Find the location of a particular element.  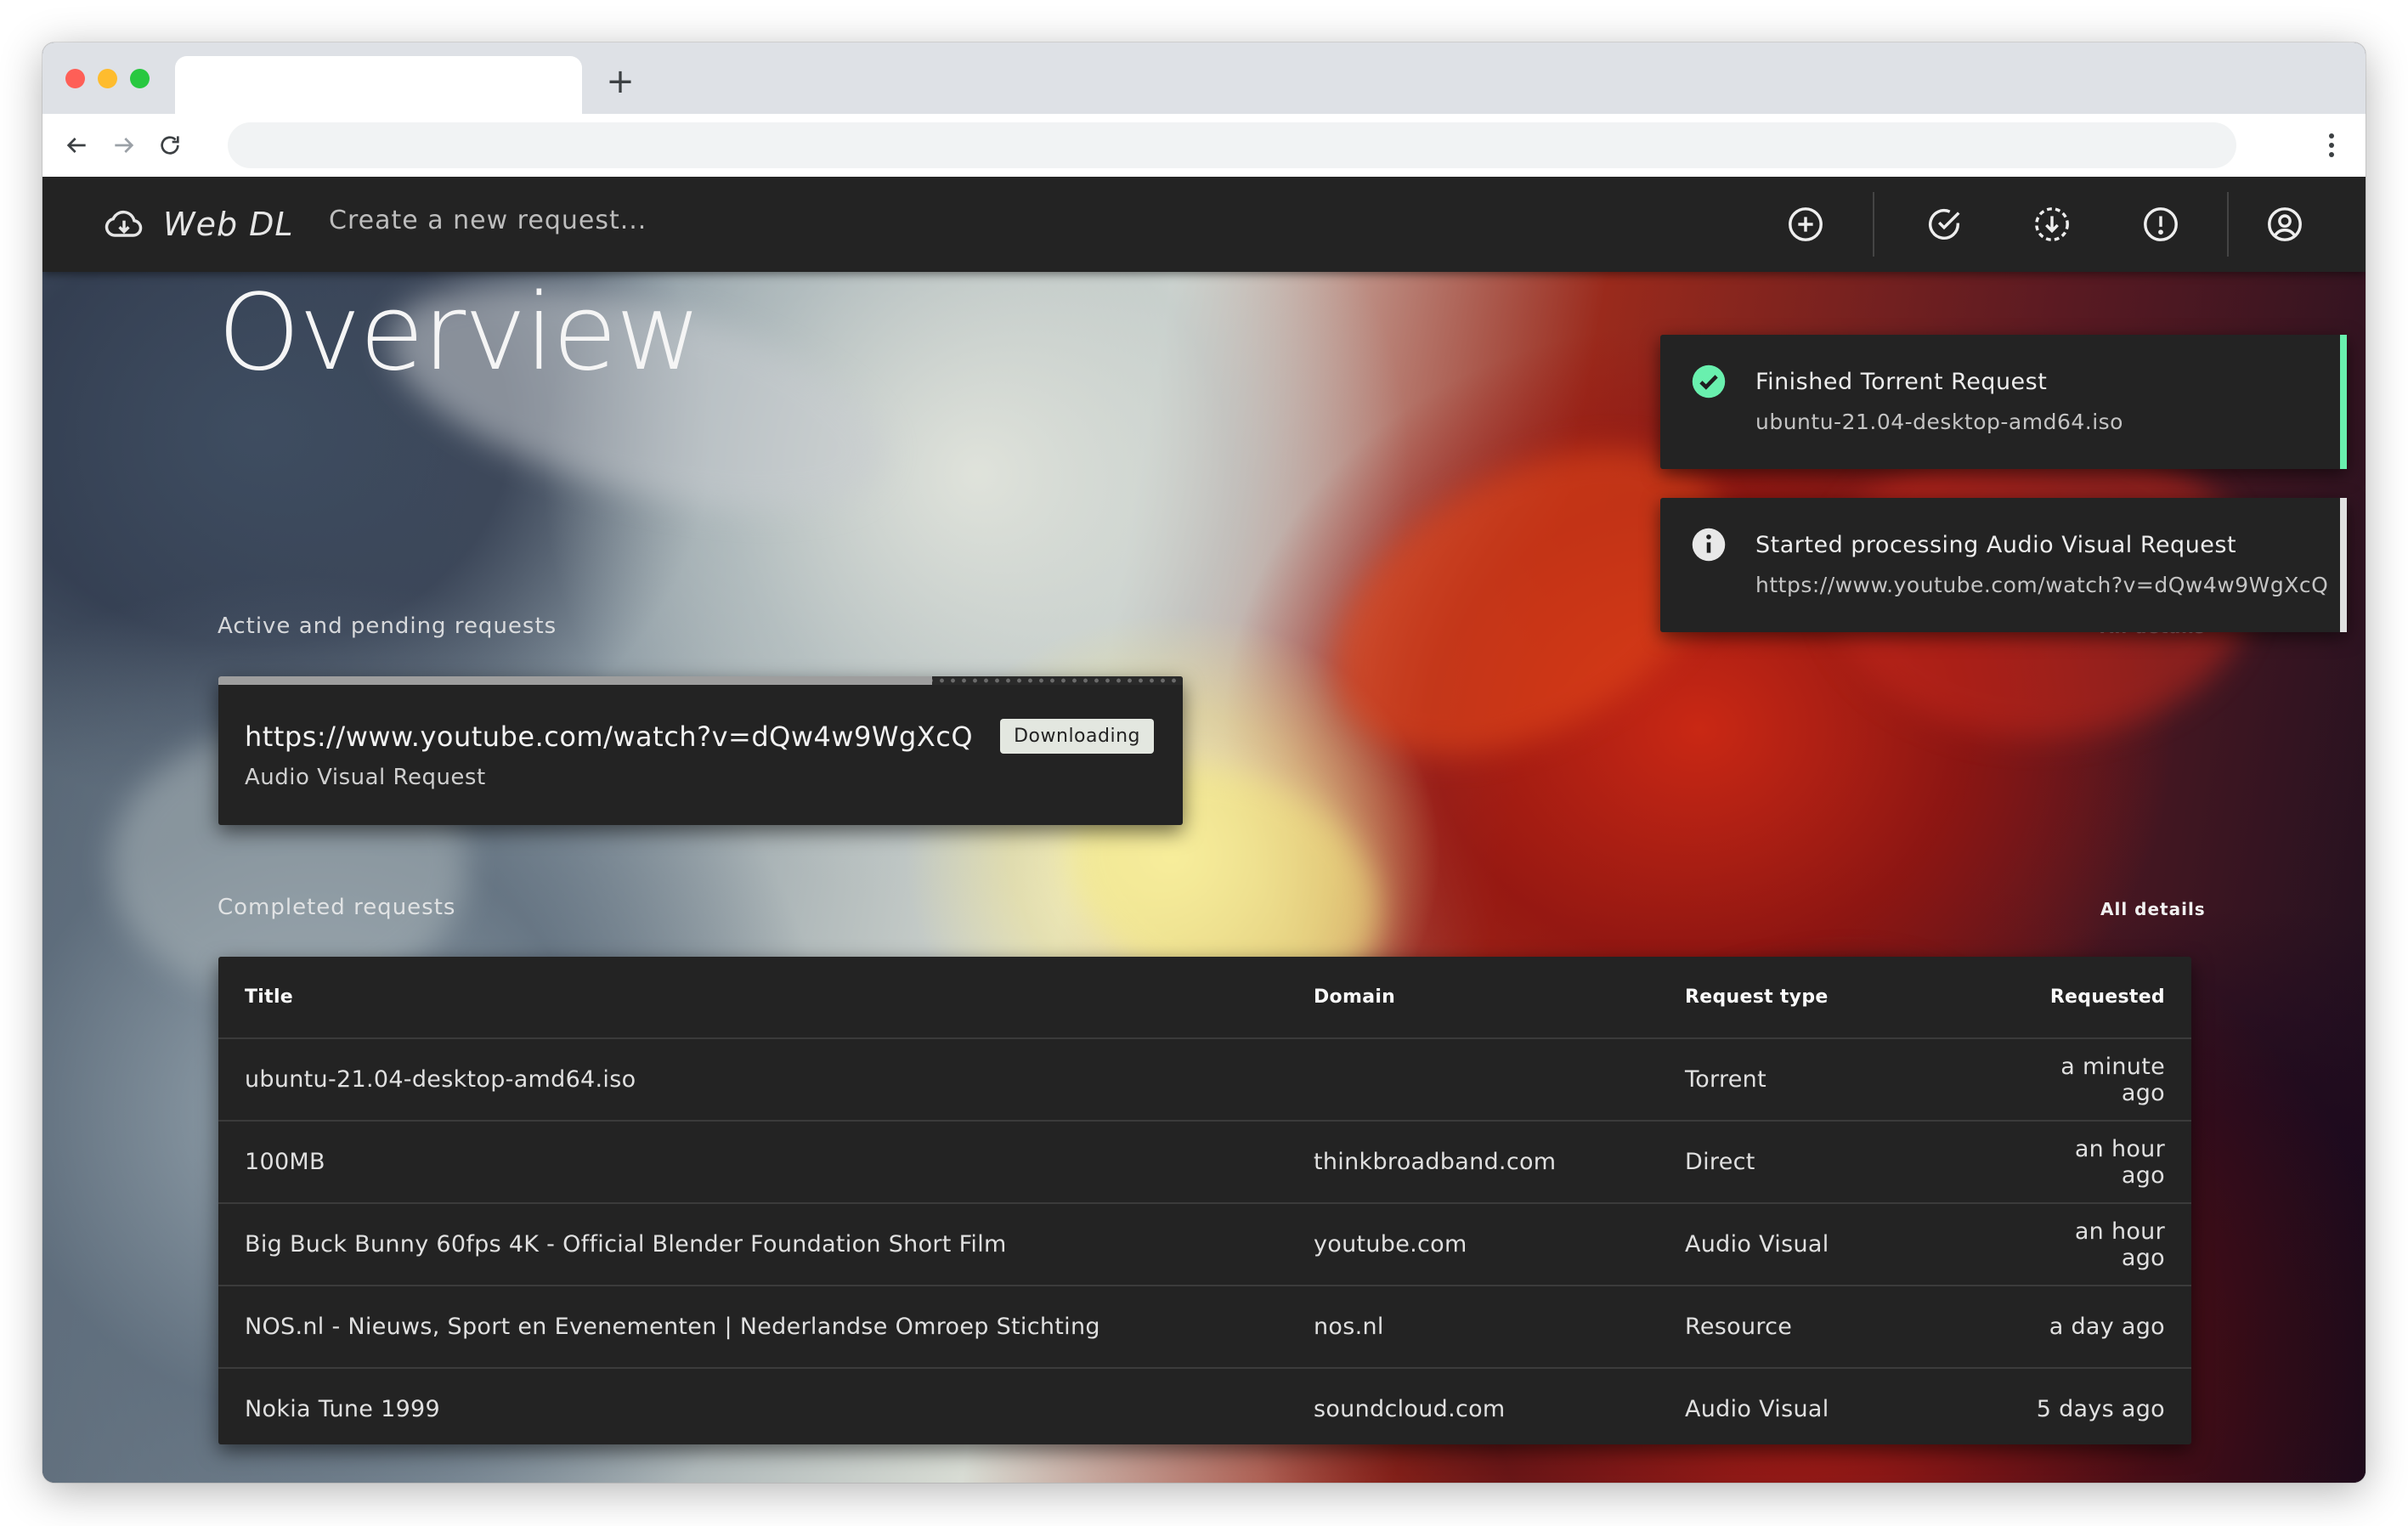

request-type: Audio Visual Request is located at coordinates (365, 777).